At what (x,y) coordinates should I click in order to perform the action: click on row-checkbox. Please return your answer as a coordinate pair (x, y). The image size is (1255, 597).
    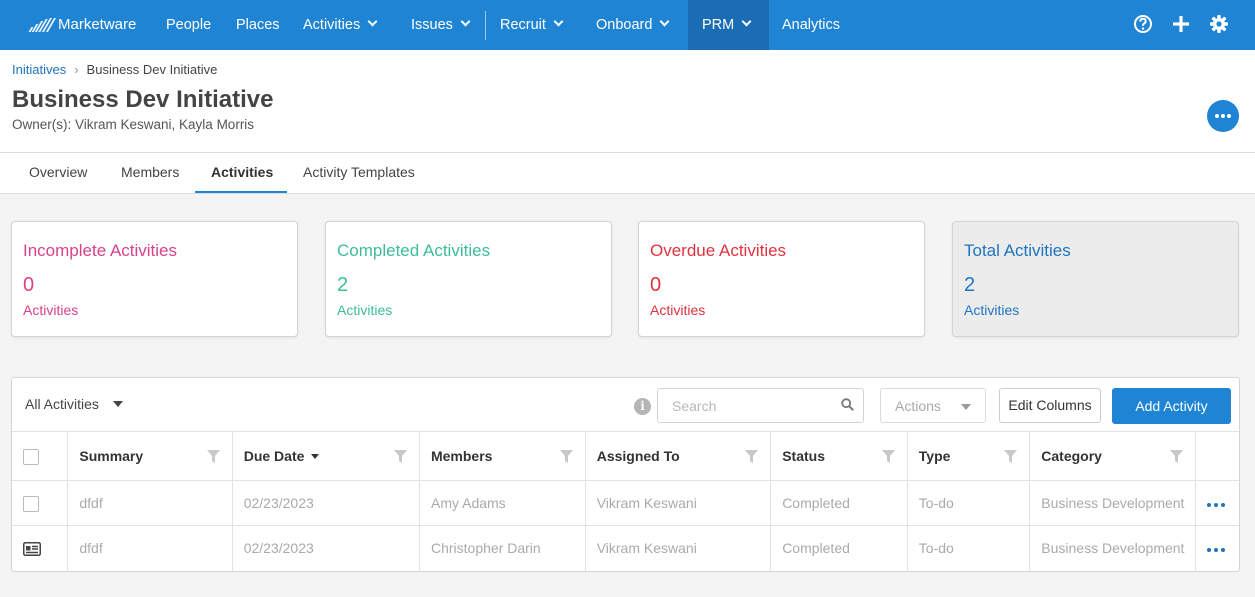
    Looking at the image, I should click on (31, 503).